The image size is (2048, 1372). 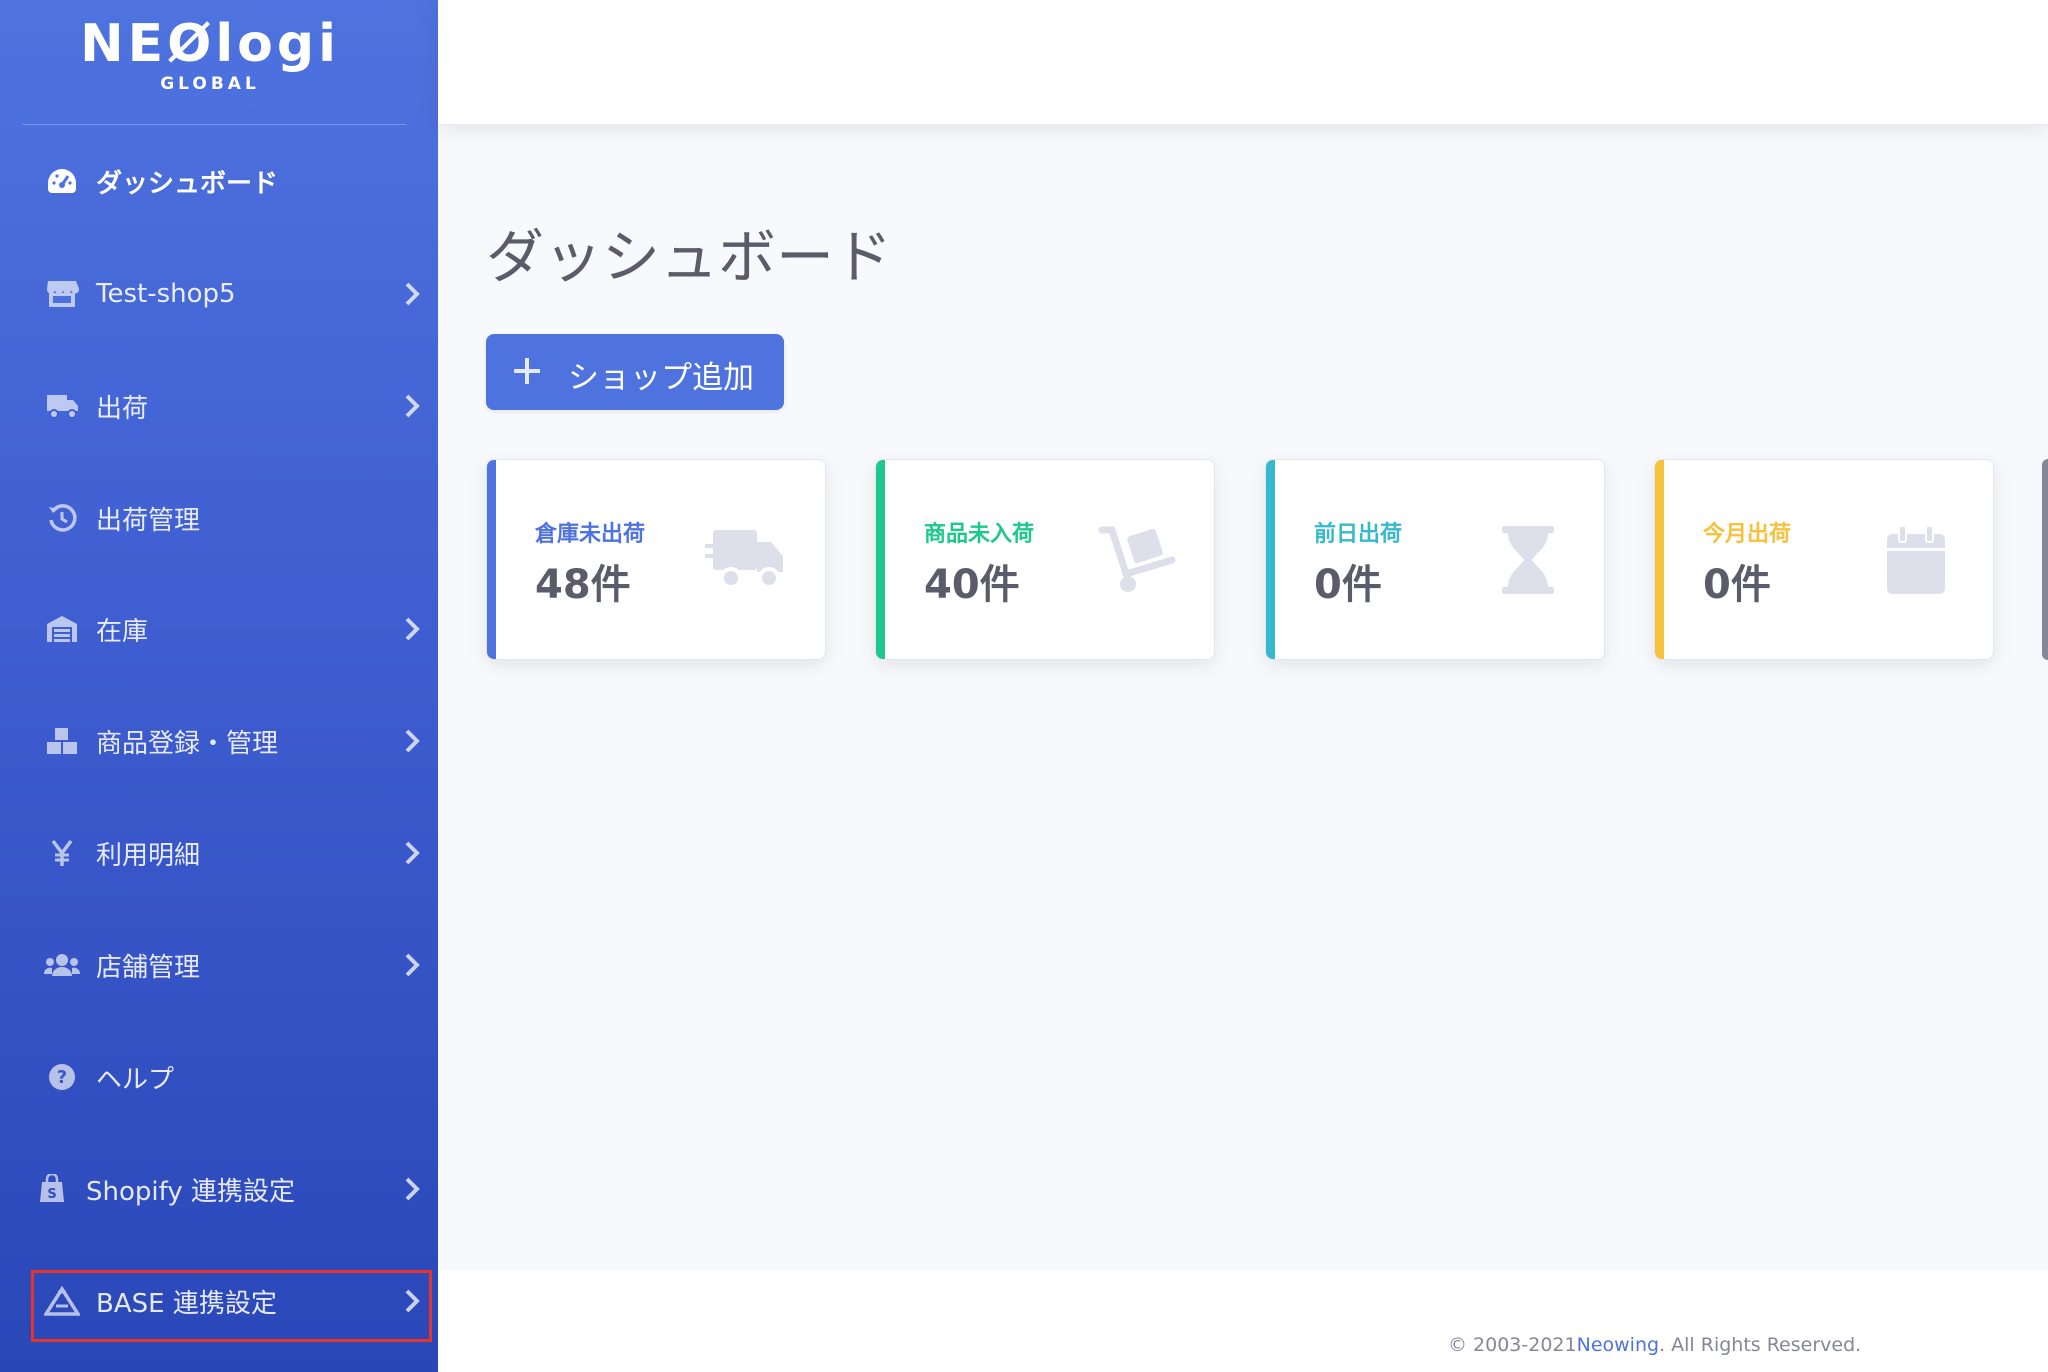 What do you see at coordinates (62, 965) in the screenshot?
I see `users-icon` at bounding box center [62, 965].